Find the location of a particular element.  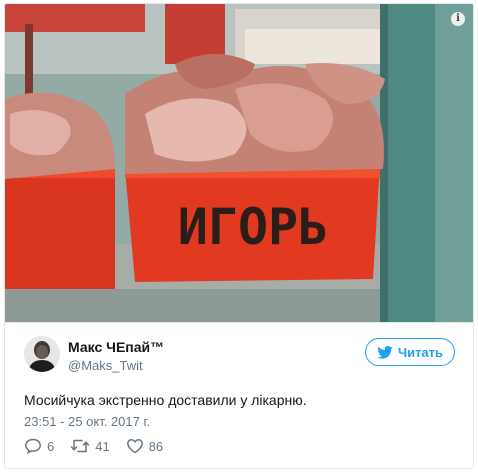

retweet-icon is located at coordinates (80, 446).